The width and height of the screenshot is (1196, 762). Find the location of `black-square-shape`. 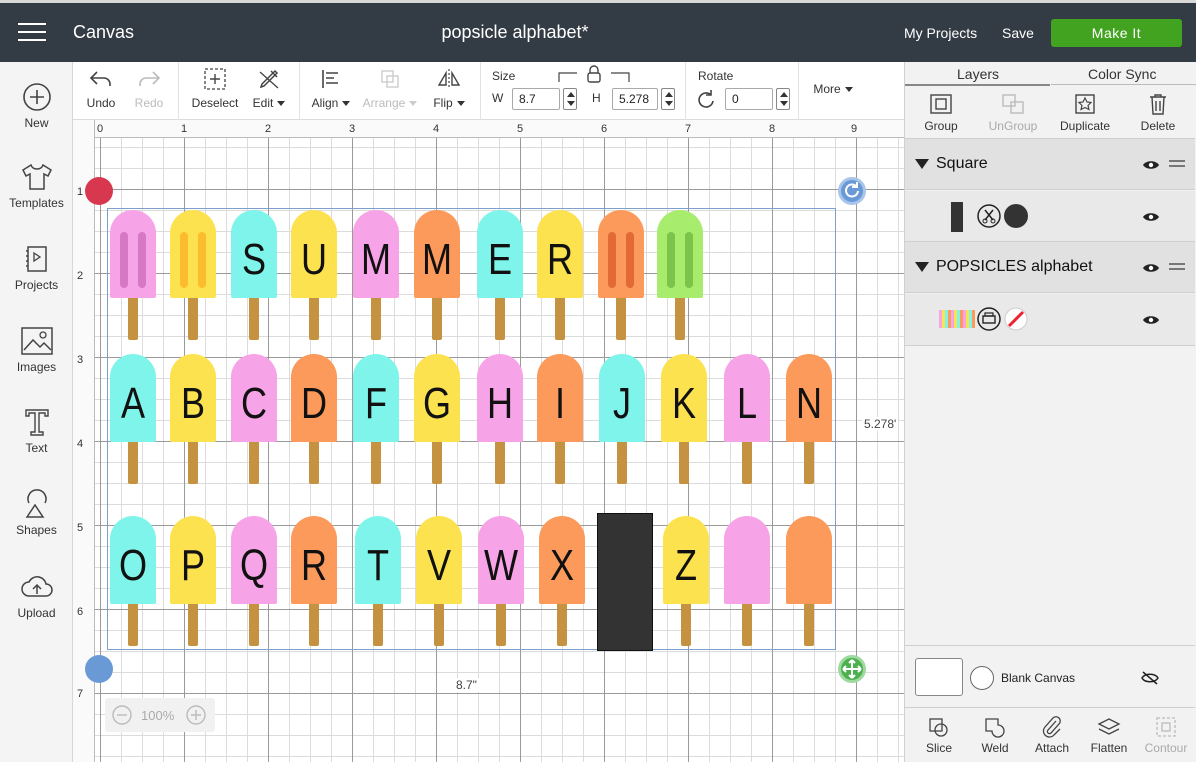

black-square-shape is located at coordinates (625, 582).